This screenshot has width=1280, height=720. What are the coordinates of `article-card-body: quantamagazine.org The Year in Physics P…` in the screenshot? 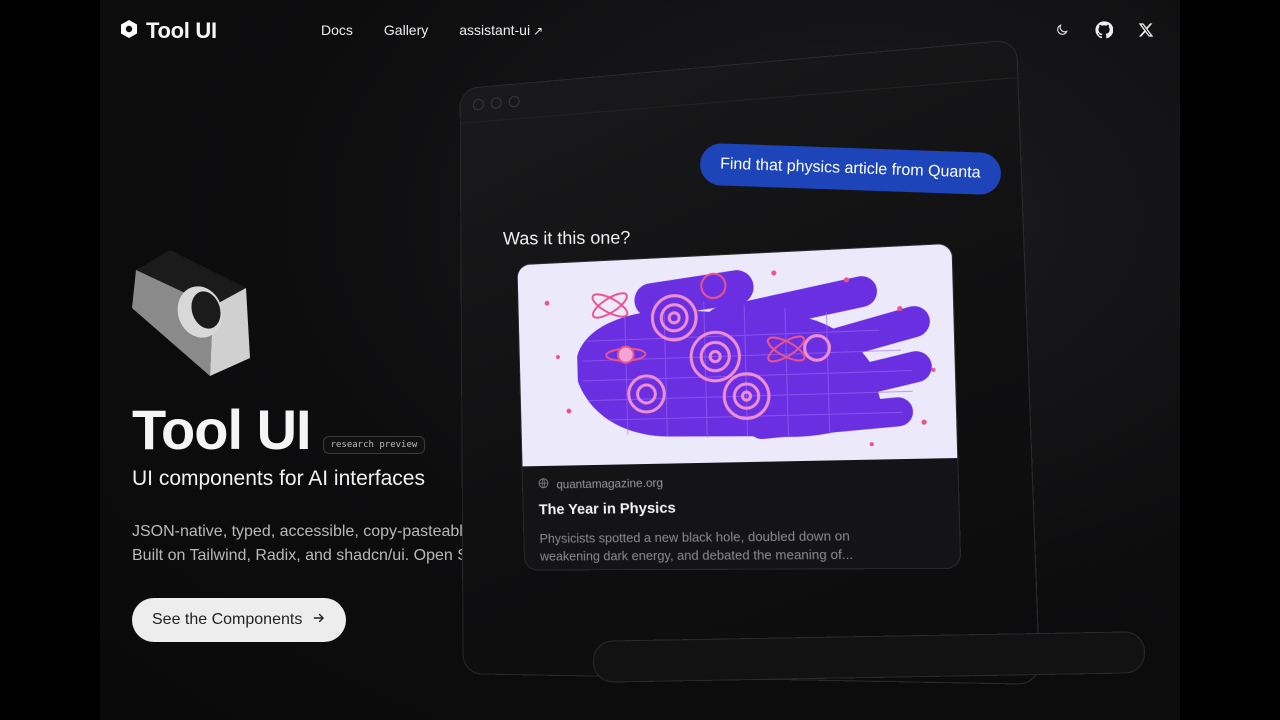 It's located at (742, 514).